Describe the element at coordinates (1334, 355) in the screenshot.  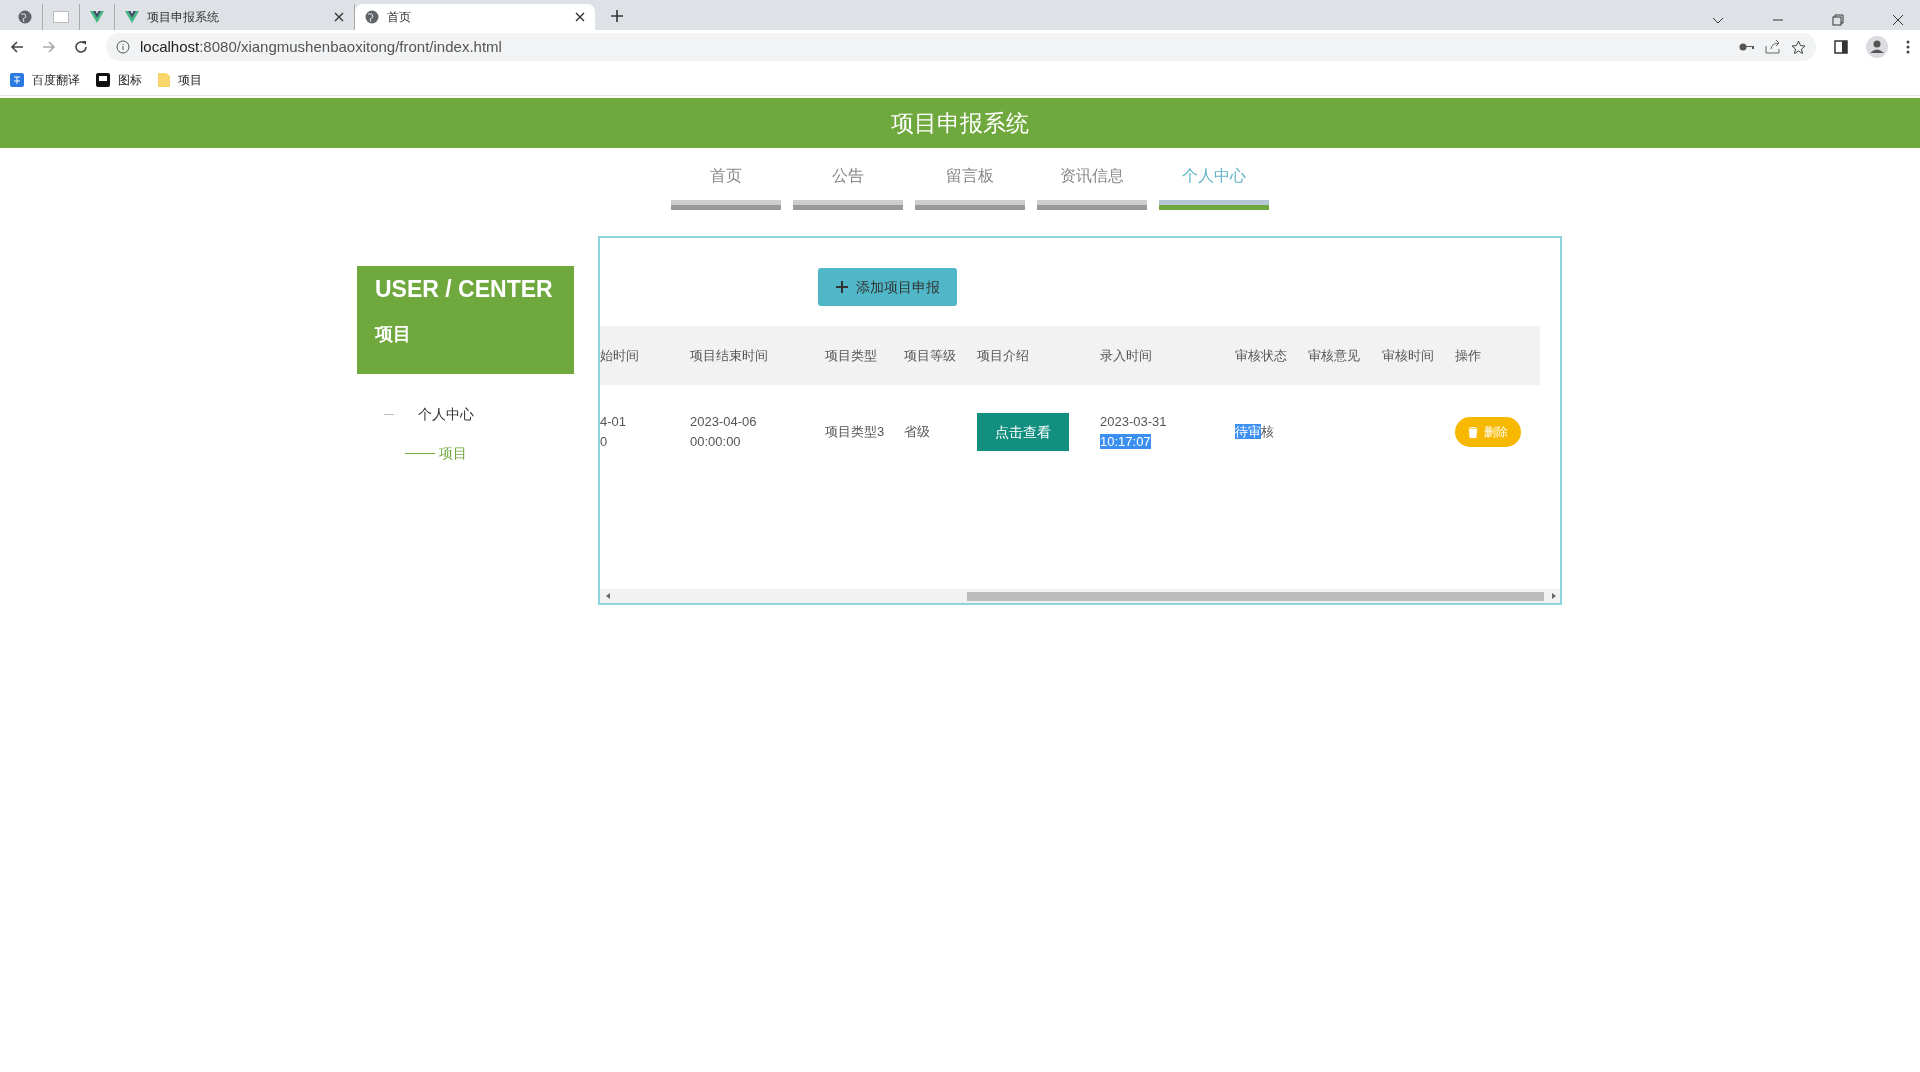
I see `column-header: 审核意见` at that location.